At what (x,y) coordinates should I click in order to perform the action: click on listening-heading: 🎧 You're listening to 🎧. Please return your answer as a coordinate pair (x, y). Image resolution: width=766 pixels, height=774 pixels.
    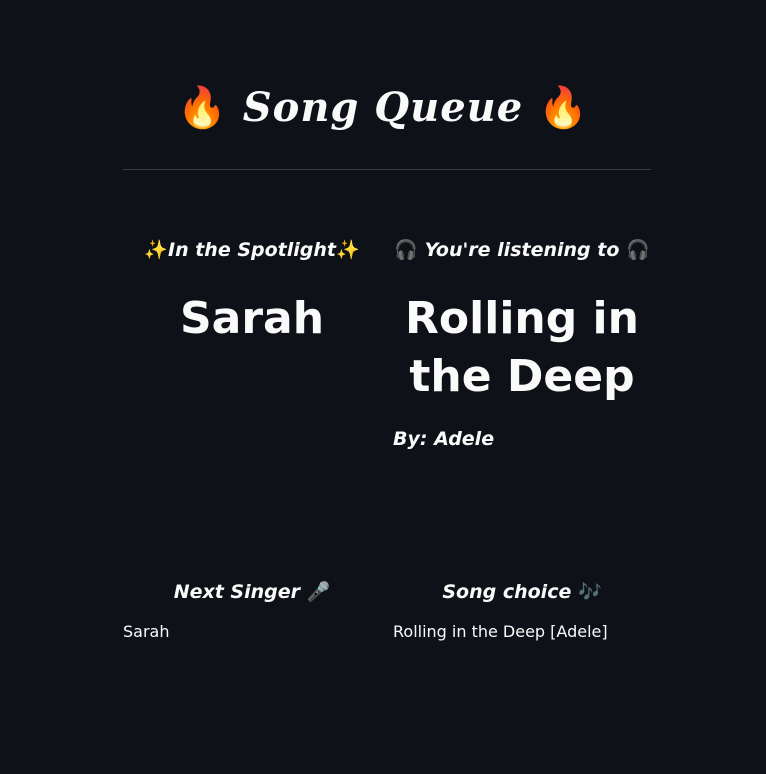
    Looking at the image, I should click on (522, 250).